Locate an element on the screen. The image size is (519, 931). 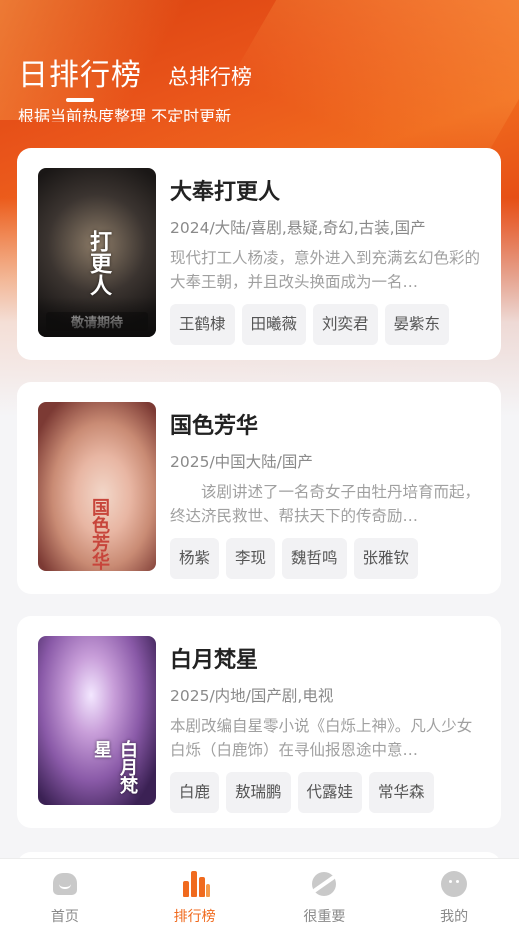
cast-chip: 王鹤棣 is located at coordinates (202, 324).